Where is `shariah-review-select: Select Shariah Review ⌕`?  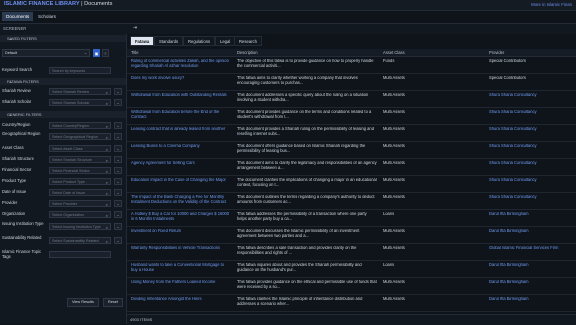
shariah-review-select: Select Shariah Review ⌕ is located at coordinates (80, 91).